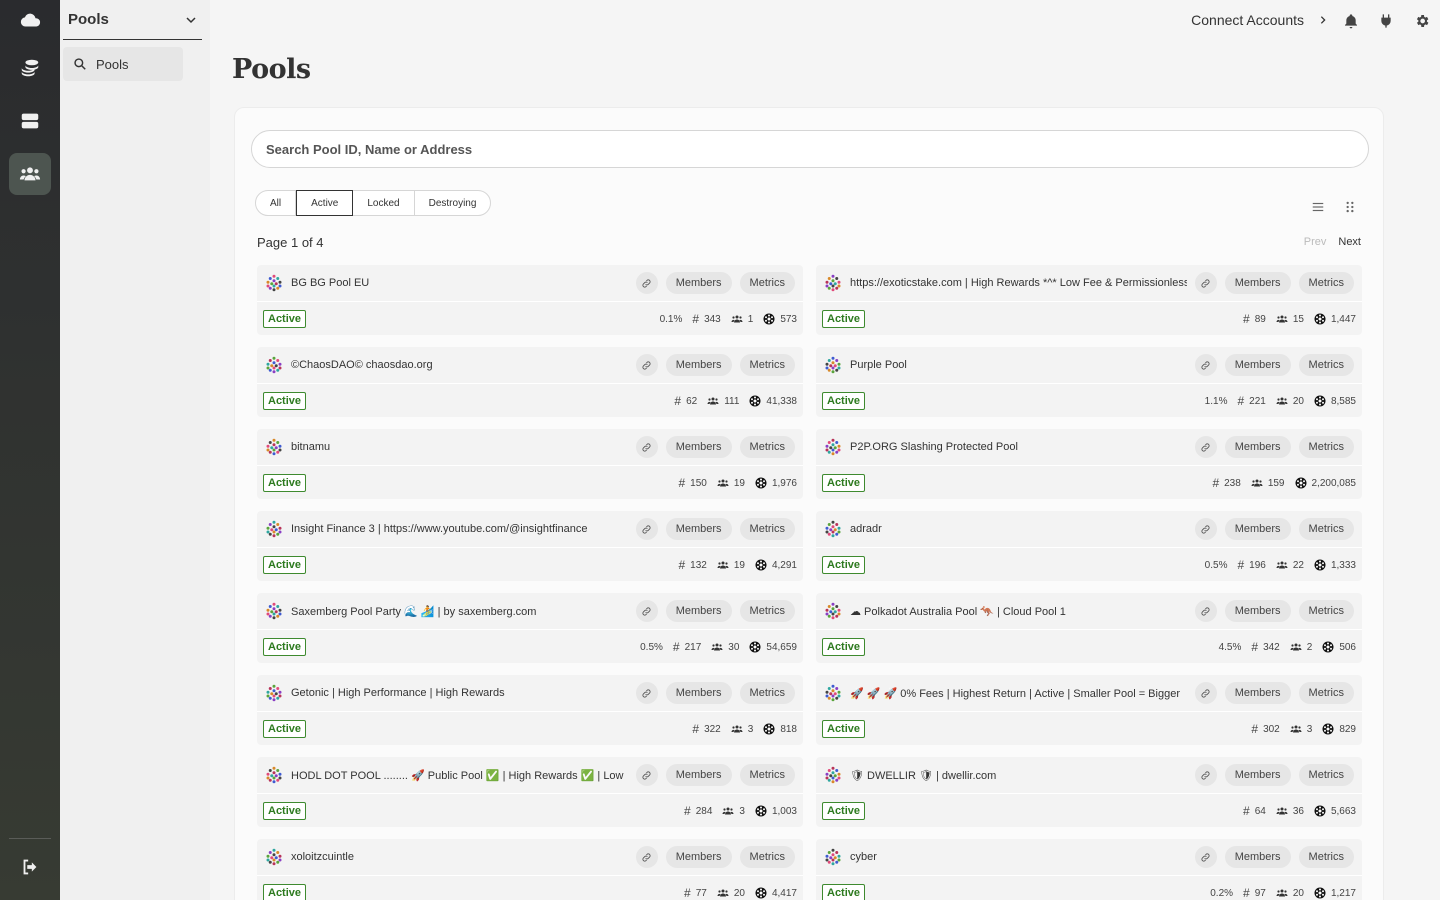 The width and height of the screenshot is (1440, 900). Describe the element at coordinates (776, 565) in the screenshot. I see `stake-stat: 4,291` at that location.